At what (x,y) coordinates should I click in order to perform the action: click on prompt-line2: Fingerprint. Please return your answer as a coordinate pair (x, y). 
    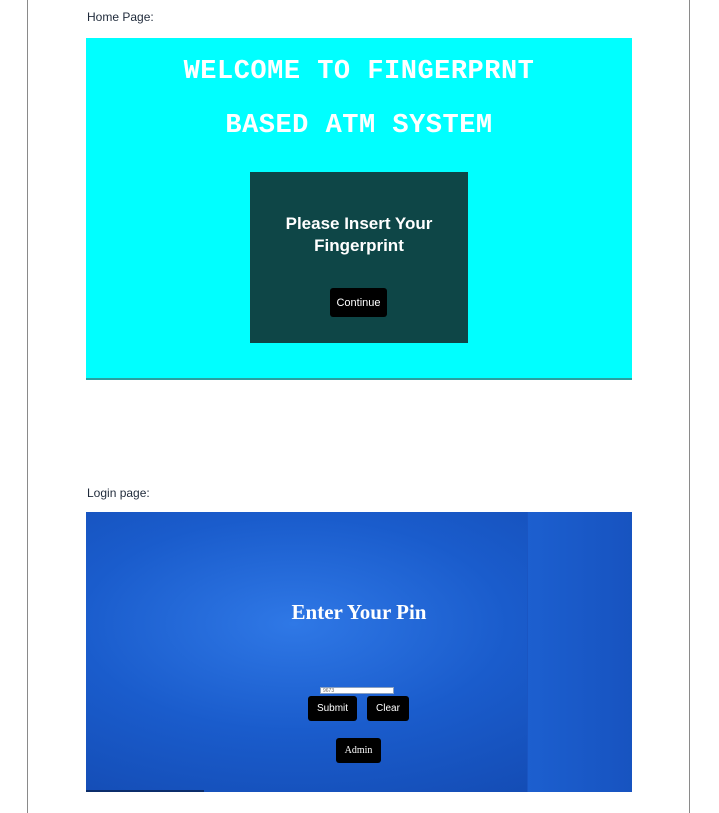
    Looking at the image, I should click on (359, 245).